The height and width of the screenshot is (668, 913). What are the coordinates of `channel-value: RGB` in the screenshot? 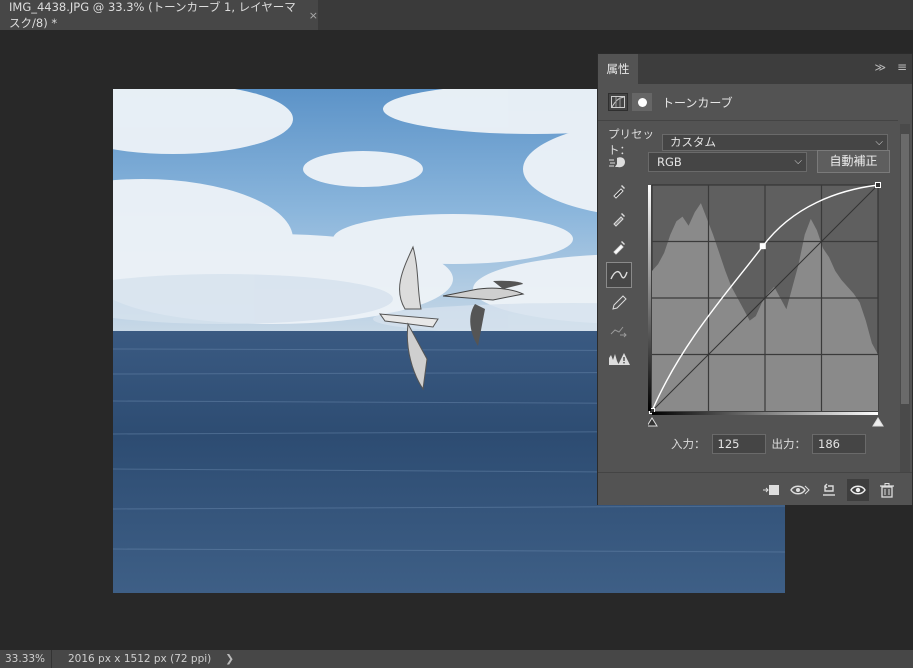 It's located at (669, 162).